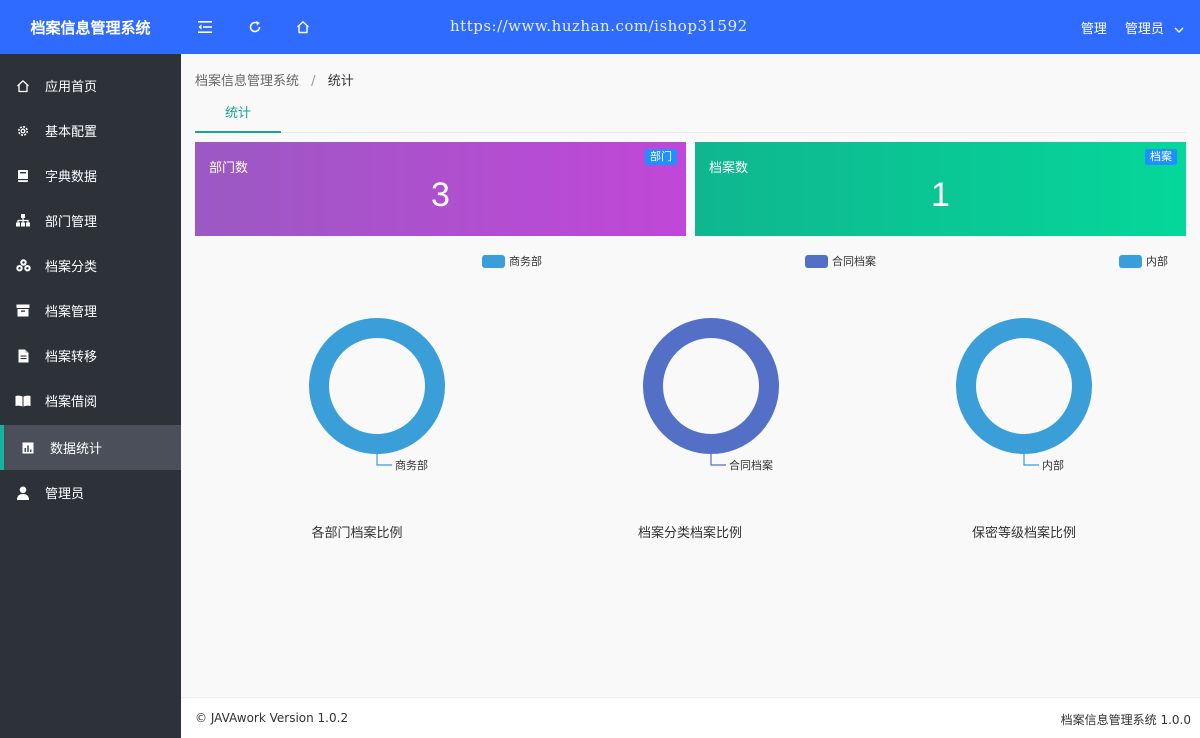 The width and height of the screenshot is (1200, 738). I want to click on sidebar-item-archives: 档案管理, so click(90, 310).